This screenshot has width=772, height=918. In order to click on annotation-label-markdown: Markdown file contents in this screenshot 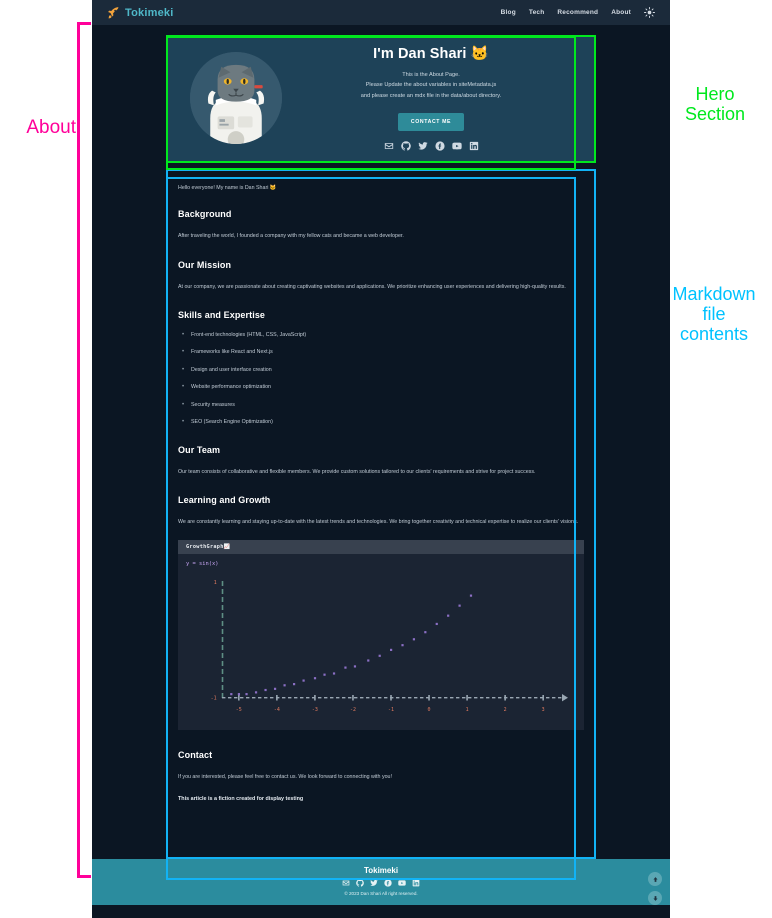, I will do `click(714, 314)`.